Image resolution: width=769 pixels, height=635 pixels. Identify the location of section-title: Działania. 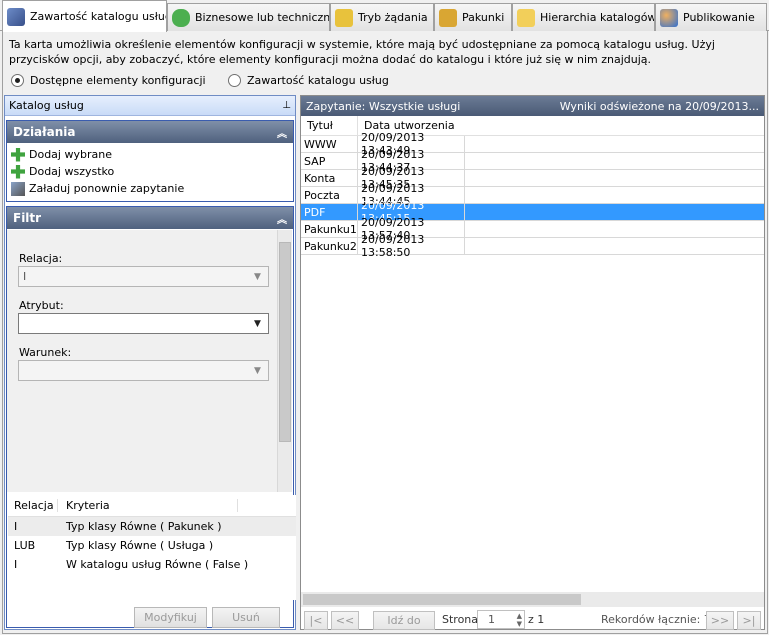
(44, 132).